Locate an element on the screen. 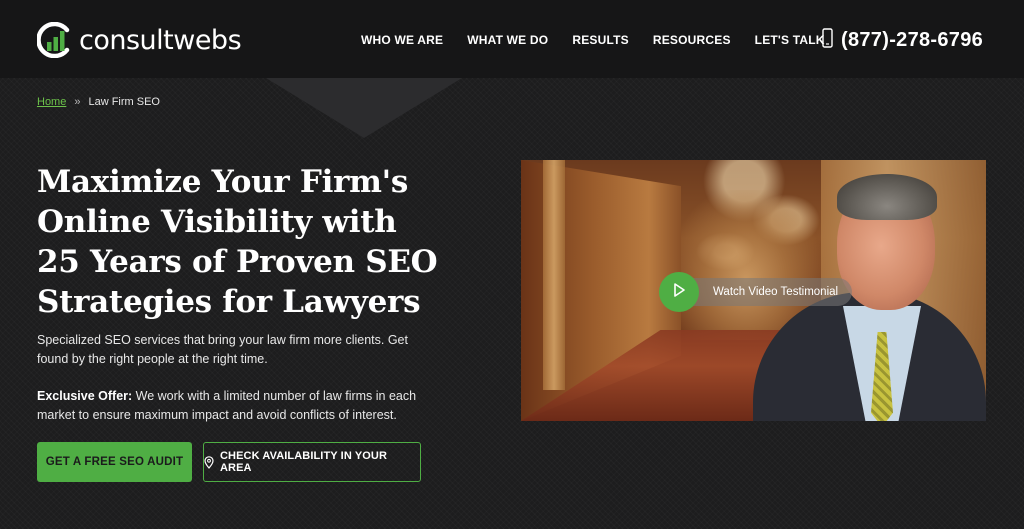 This screenshot has height=529, width=1024. free-seo-audit-button: GET A FREE SEO AUDIT is located at coordinates (114, 462).